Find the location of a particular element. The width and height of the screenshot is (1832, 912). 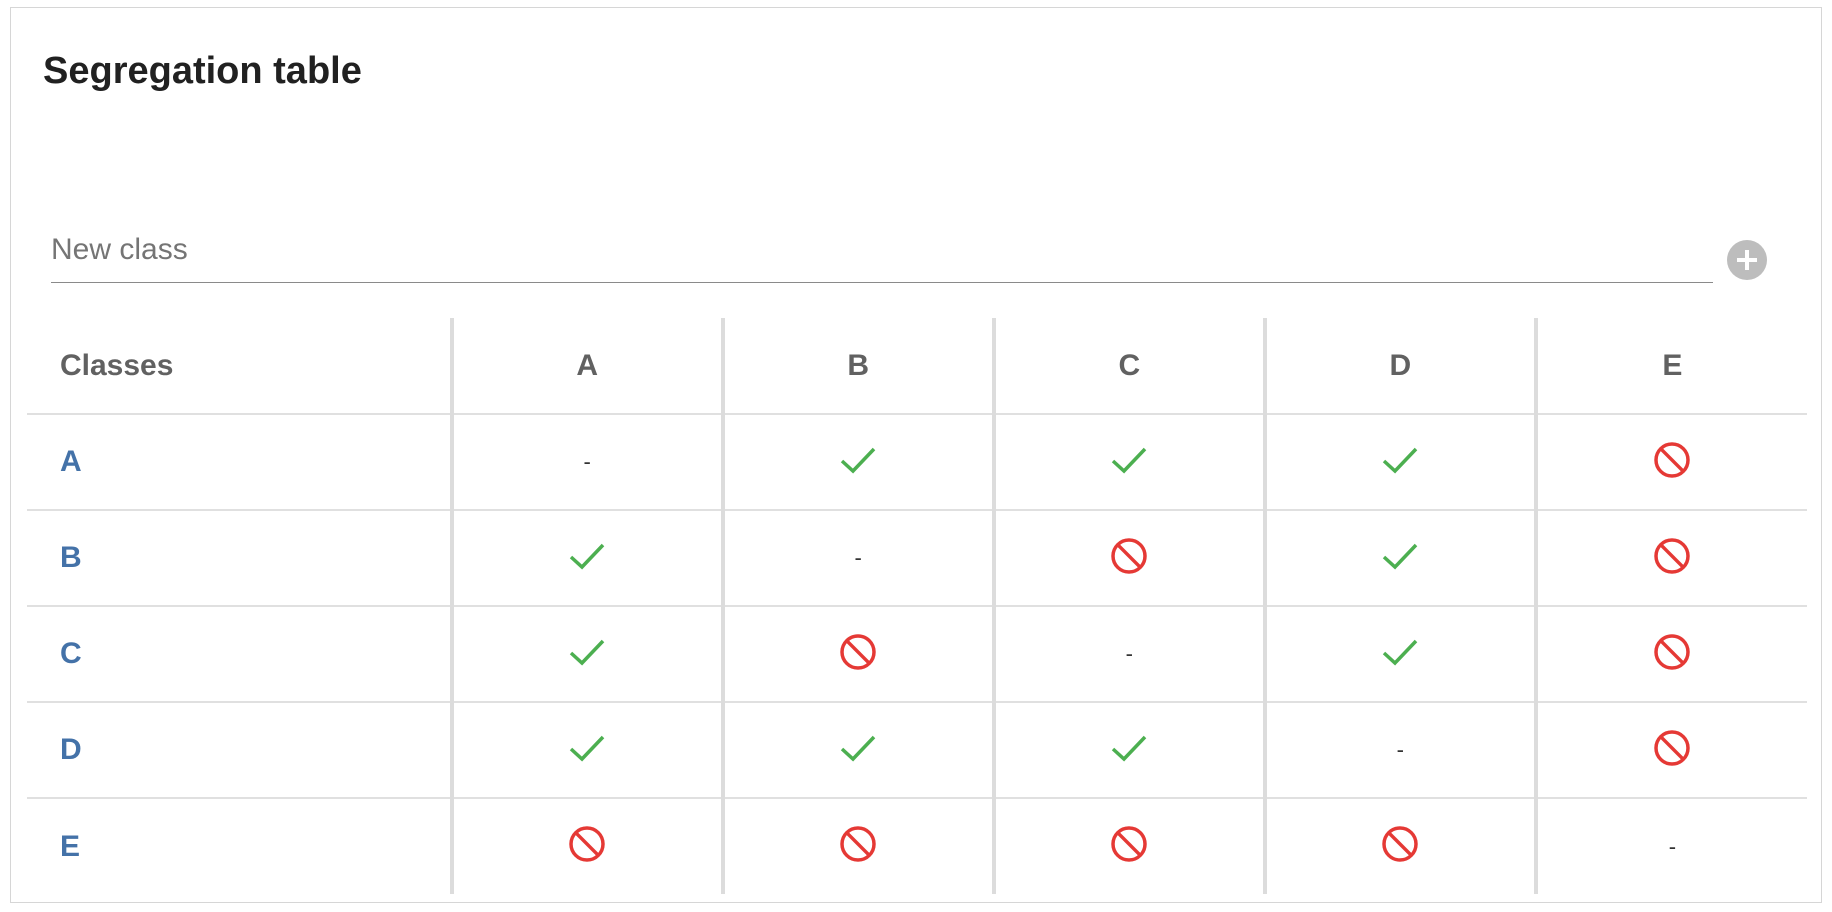

row-header-b: B is located at coordinates (239, 558).